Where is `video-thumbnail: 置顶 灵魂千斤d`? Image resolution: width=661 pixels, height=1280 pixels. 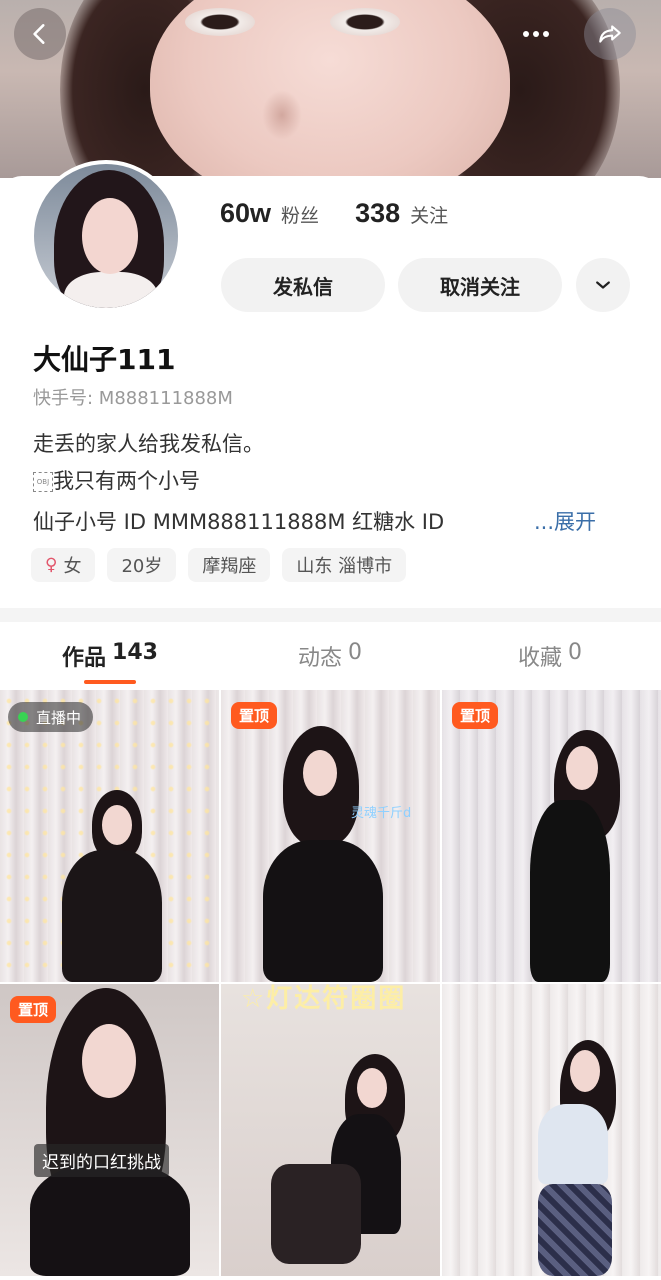 video-thumbnail: 置顶 灵魂千斤d is located at coordinates (330, 836).